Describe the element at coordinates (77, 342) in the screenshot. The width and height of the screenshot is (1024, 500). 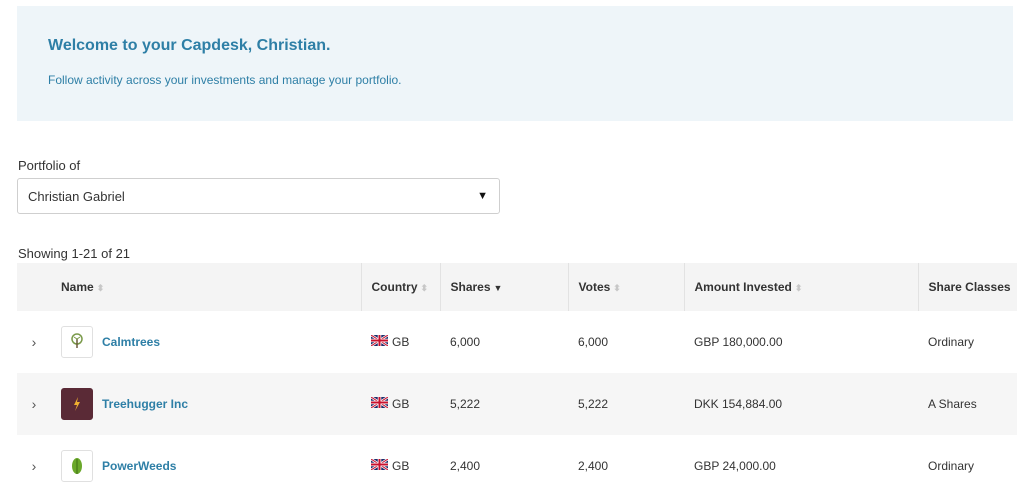
I see `tree-logo-icon` at that location.